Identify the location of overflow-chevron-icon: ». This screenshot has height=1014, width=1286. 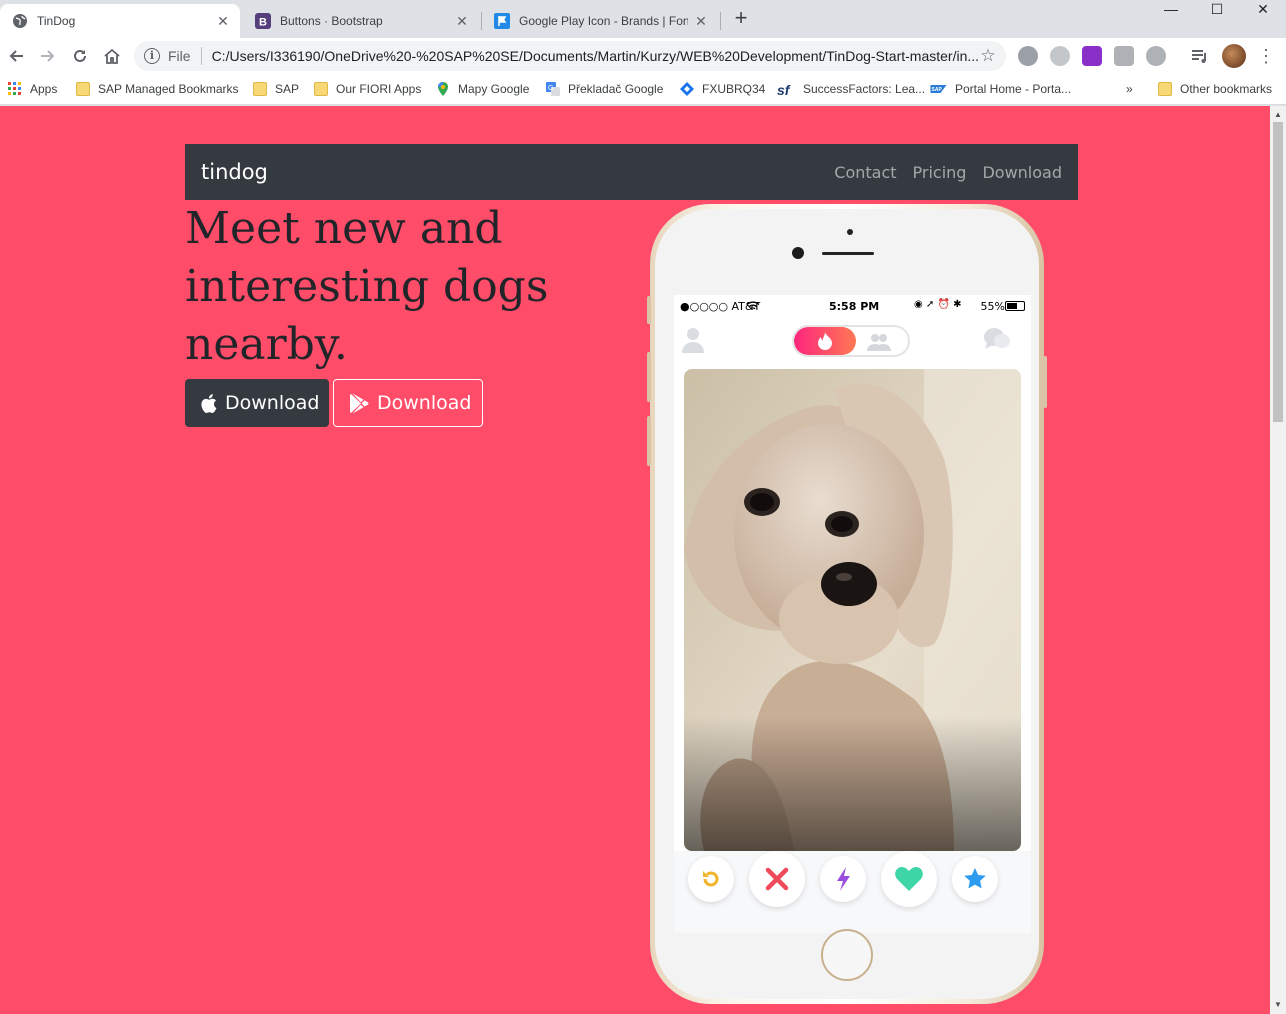
(1129, 89).